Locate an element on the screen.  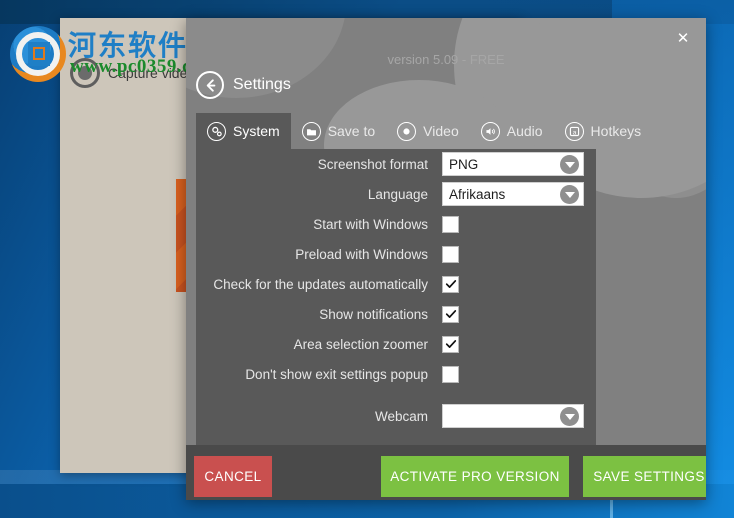
tab-hotkeys: a Hotkeys is located at coordinates (603, 131).